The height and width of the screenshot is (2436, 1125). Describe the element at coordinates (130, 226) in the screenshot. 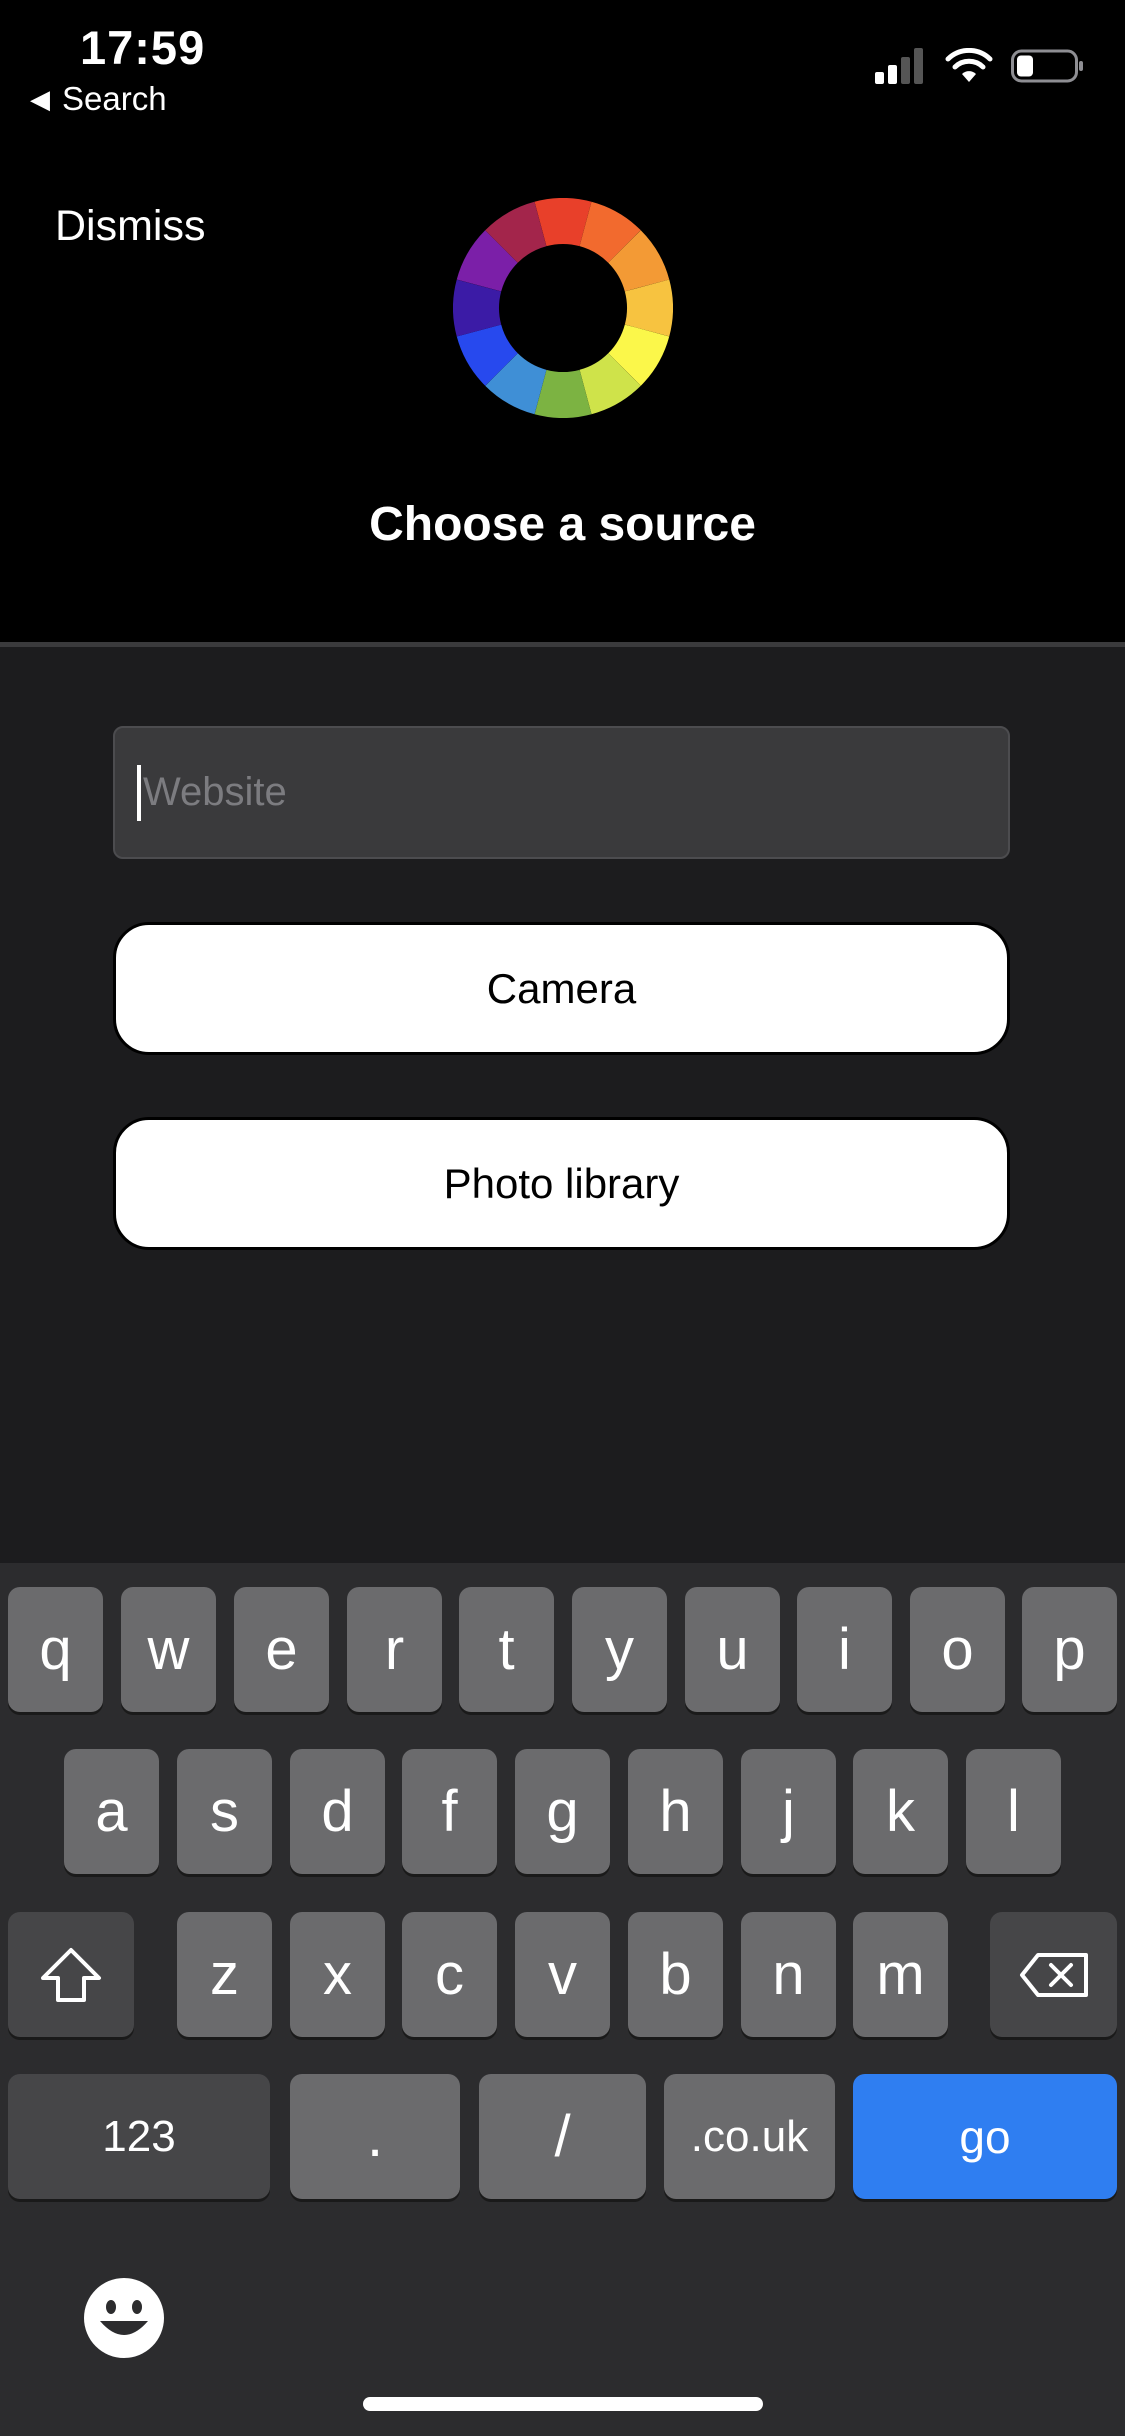

I see `dismiss-button: Dismiss` at that location.